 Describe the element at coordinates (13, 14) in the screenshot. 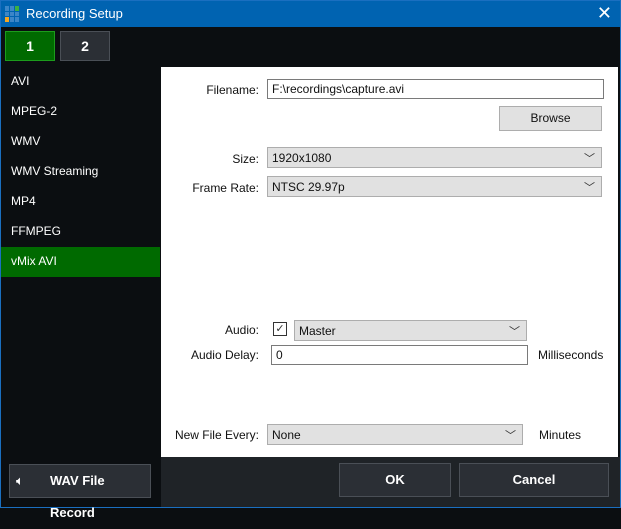

I see `vmix-logo-icon` at that location.